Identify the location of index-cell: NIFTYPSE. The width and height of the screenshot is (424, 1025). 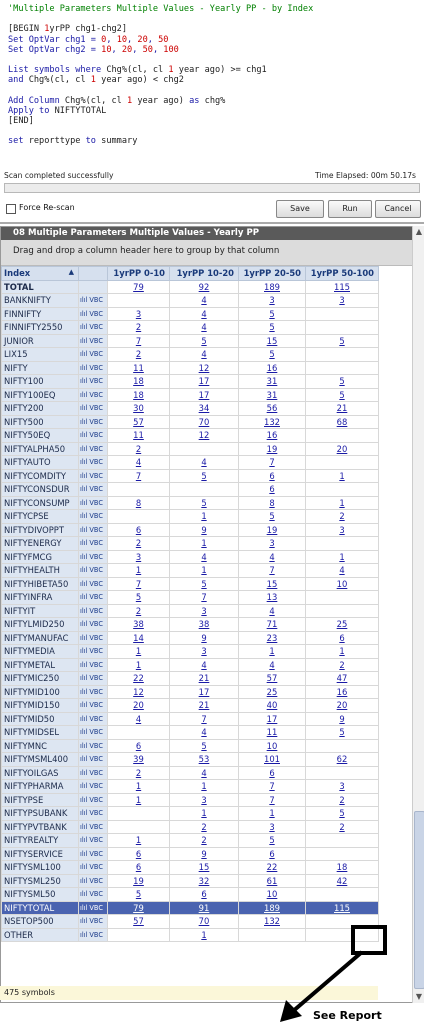
(40, 799).